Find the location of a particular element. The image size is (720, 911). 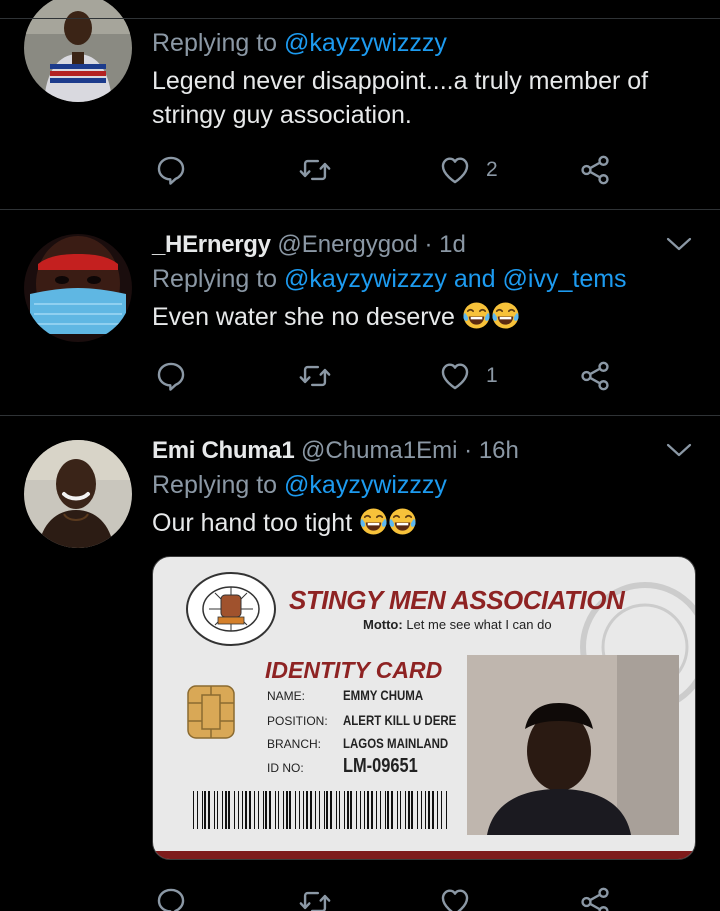

mention-join: and is located at coordinates (474, 279).